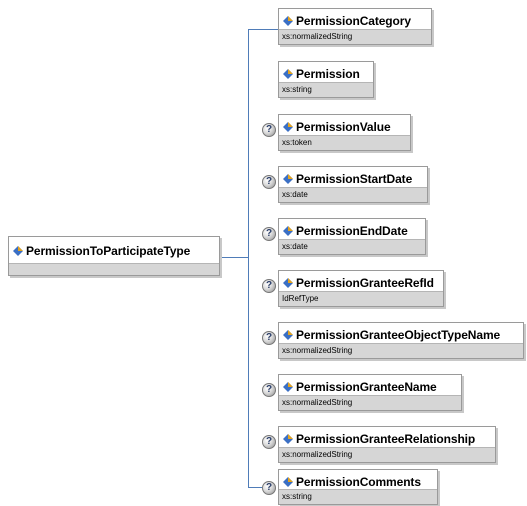 Image resolution: width=527 pixels, height=506 pixels. What do you see at coordinates (114, 269) in the screenshot?
I see `root-element-type-bar` at bounding box center [114, 269].